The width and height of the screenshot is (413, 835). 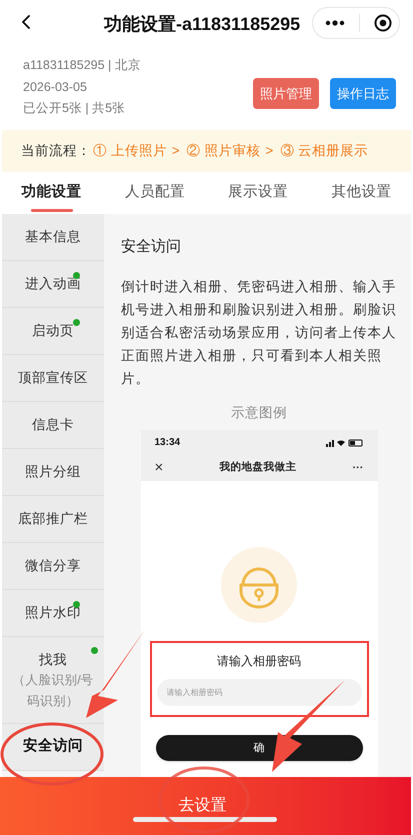 What do you see at coordinates (53, 472) in the screenshot?
I see `sidebar-item: 照片分组` at bounding box center [53, 472].